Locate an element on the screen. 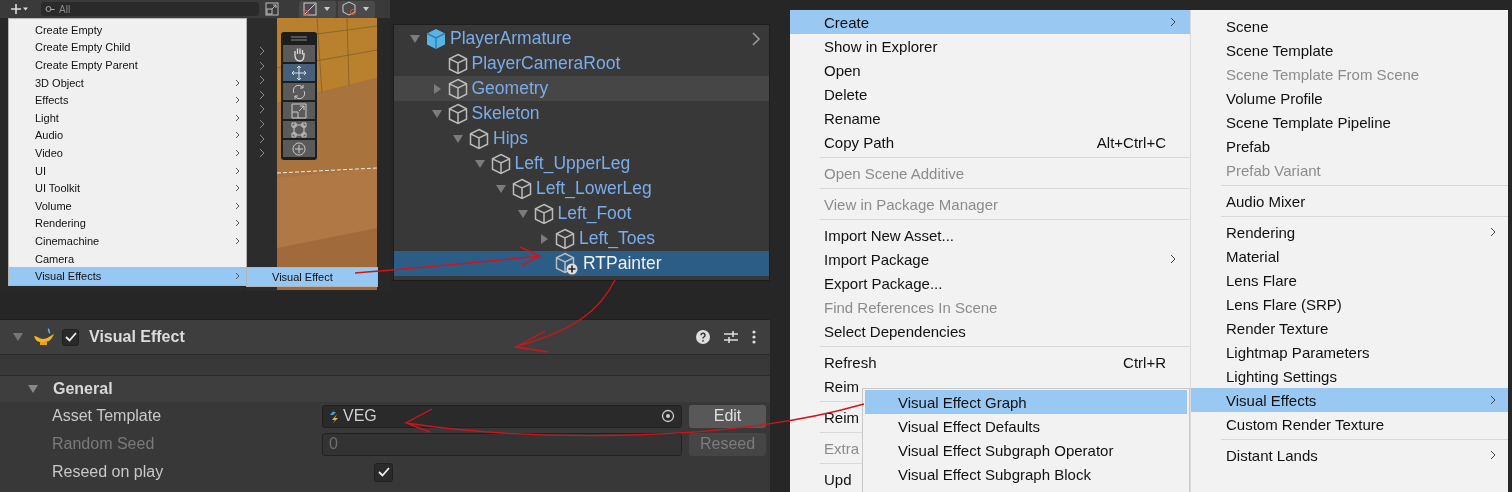  menu-item: Select Dependencies is located at coordinates (990, 331).